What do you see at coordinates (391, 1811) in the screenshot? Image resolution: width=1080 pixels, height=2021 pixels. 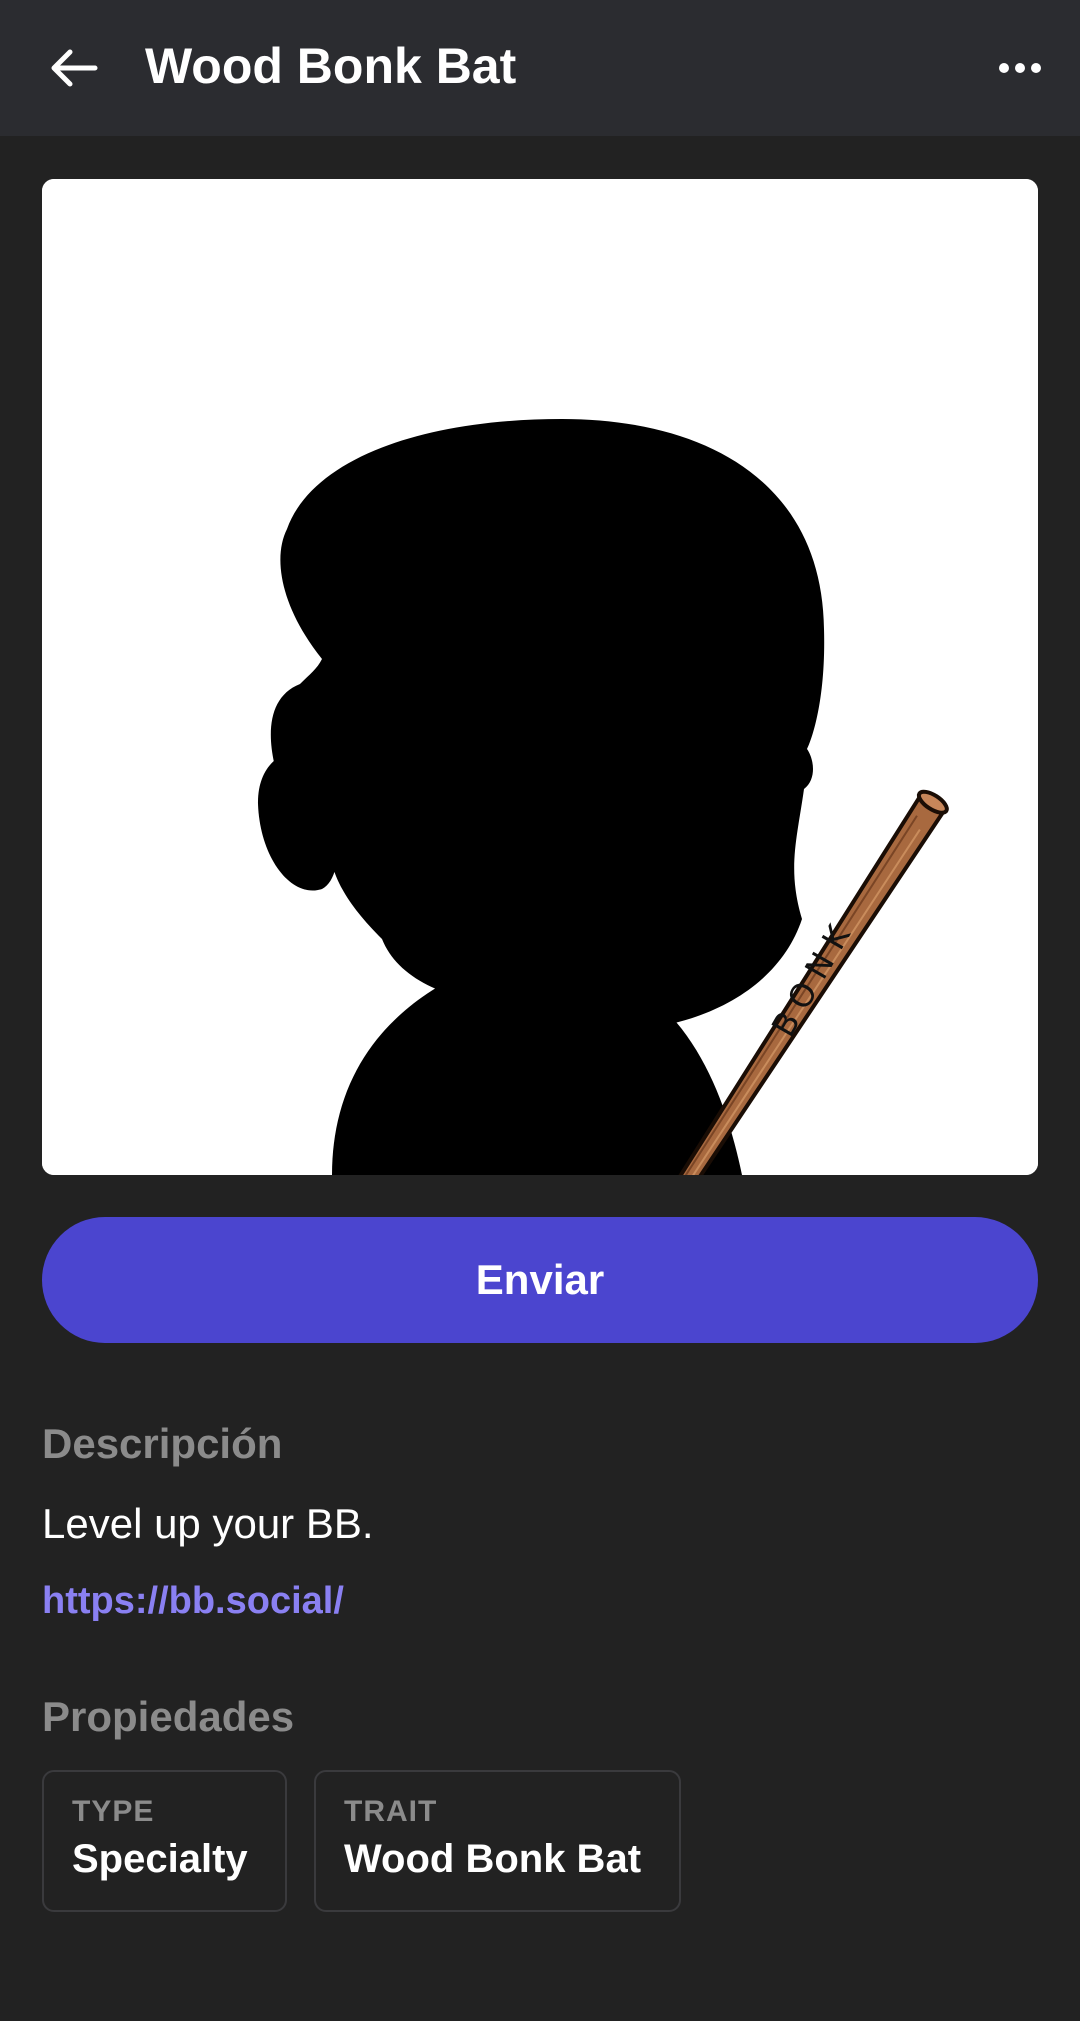 I see `property-key: TRAIT` at bounding box center [391, 1811].